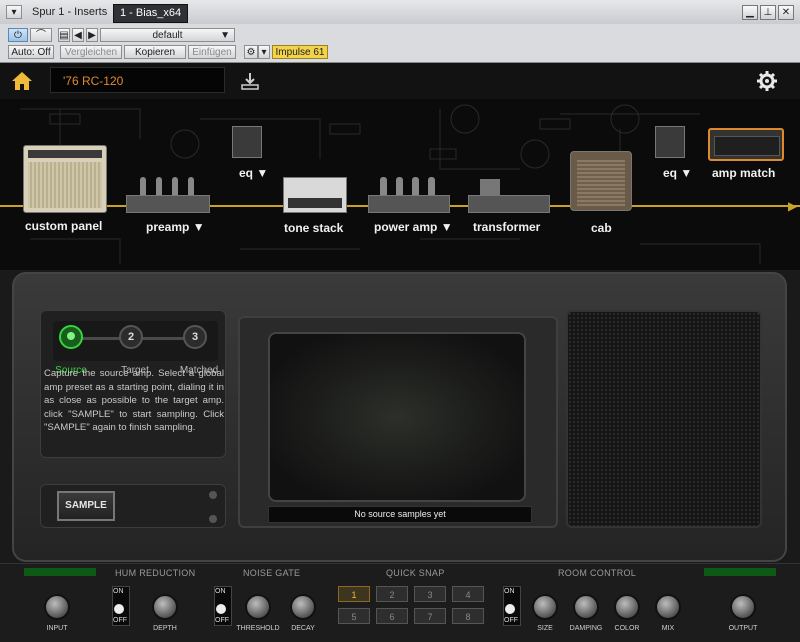  What do you see at coordinates (86, 506) in the screenshot?
I see `sample-button: SAMPLE` at bounding box center [86, 506].